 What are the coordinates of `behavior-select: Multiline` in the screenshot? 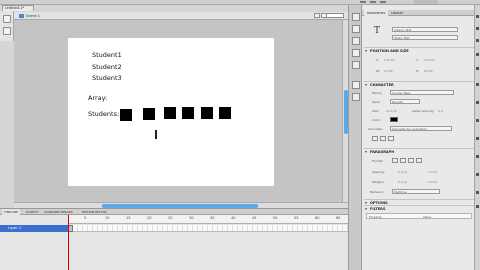 It's located at (416, 191).